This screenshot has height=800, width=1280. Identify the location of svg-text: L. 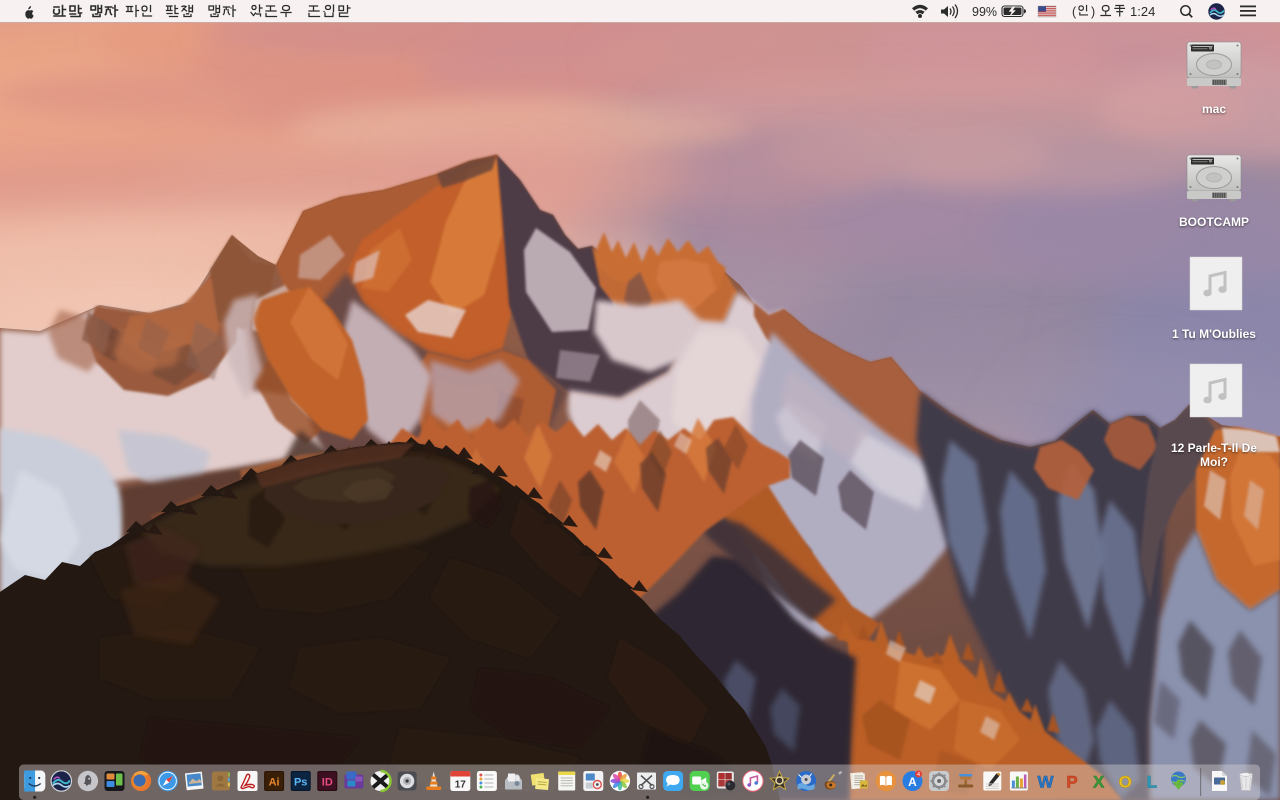
(1152, 782).